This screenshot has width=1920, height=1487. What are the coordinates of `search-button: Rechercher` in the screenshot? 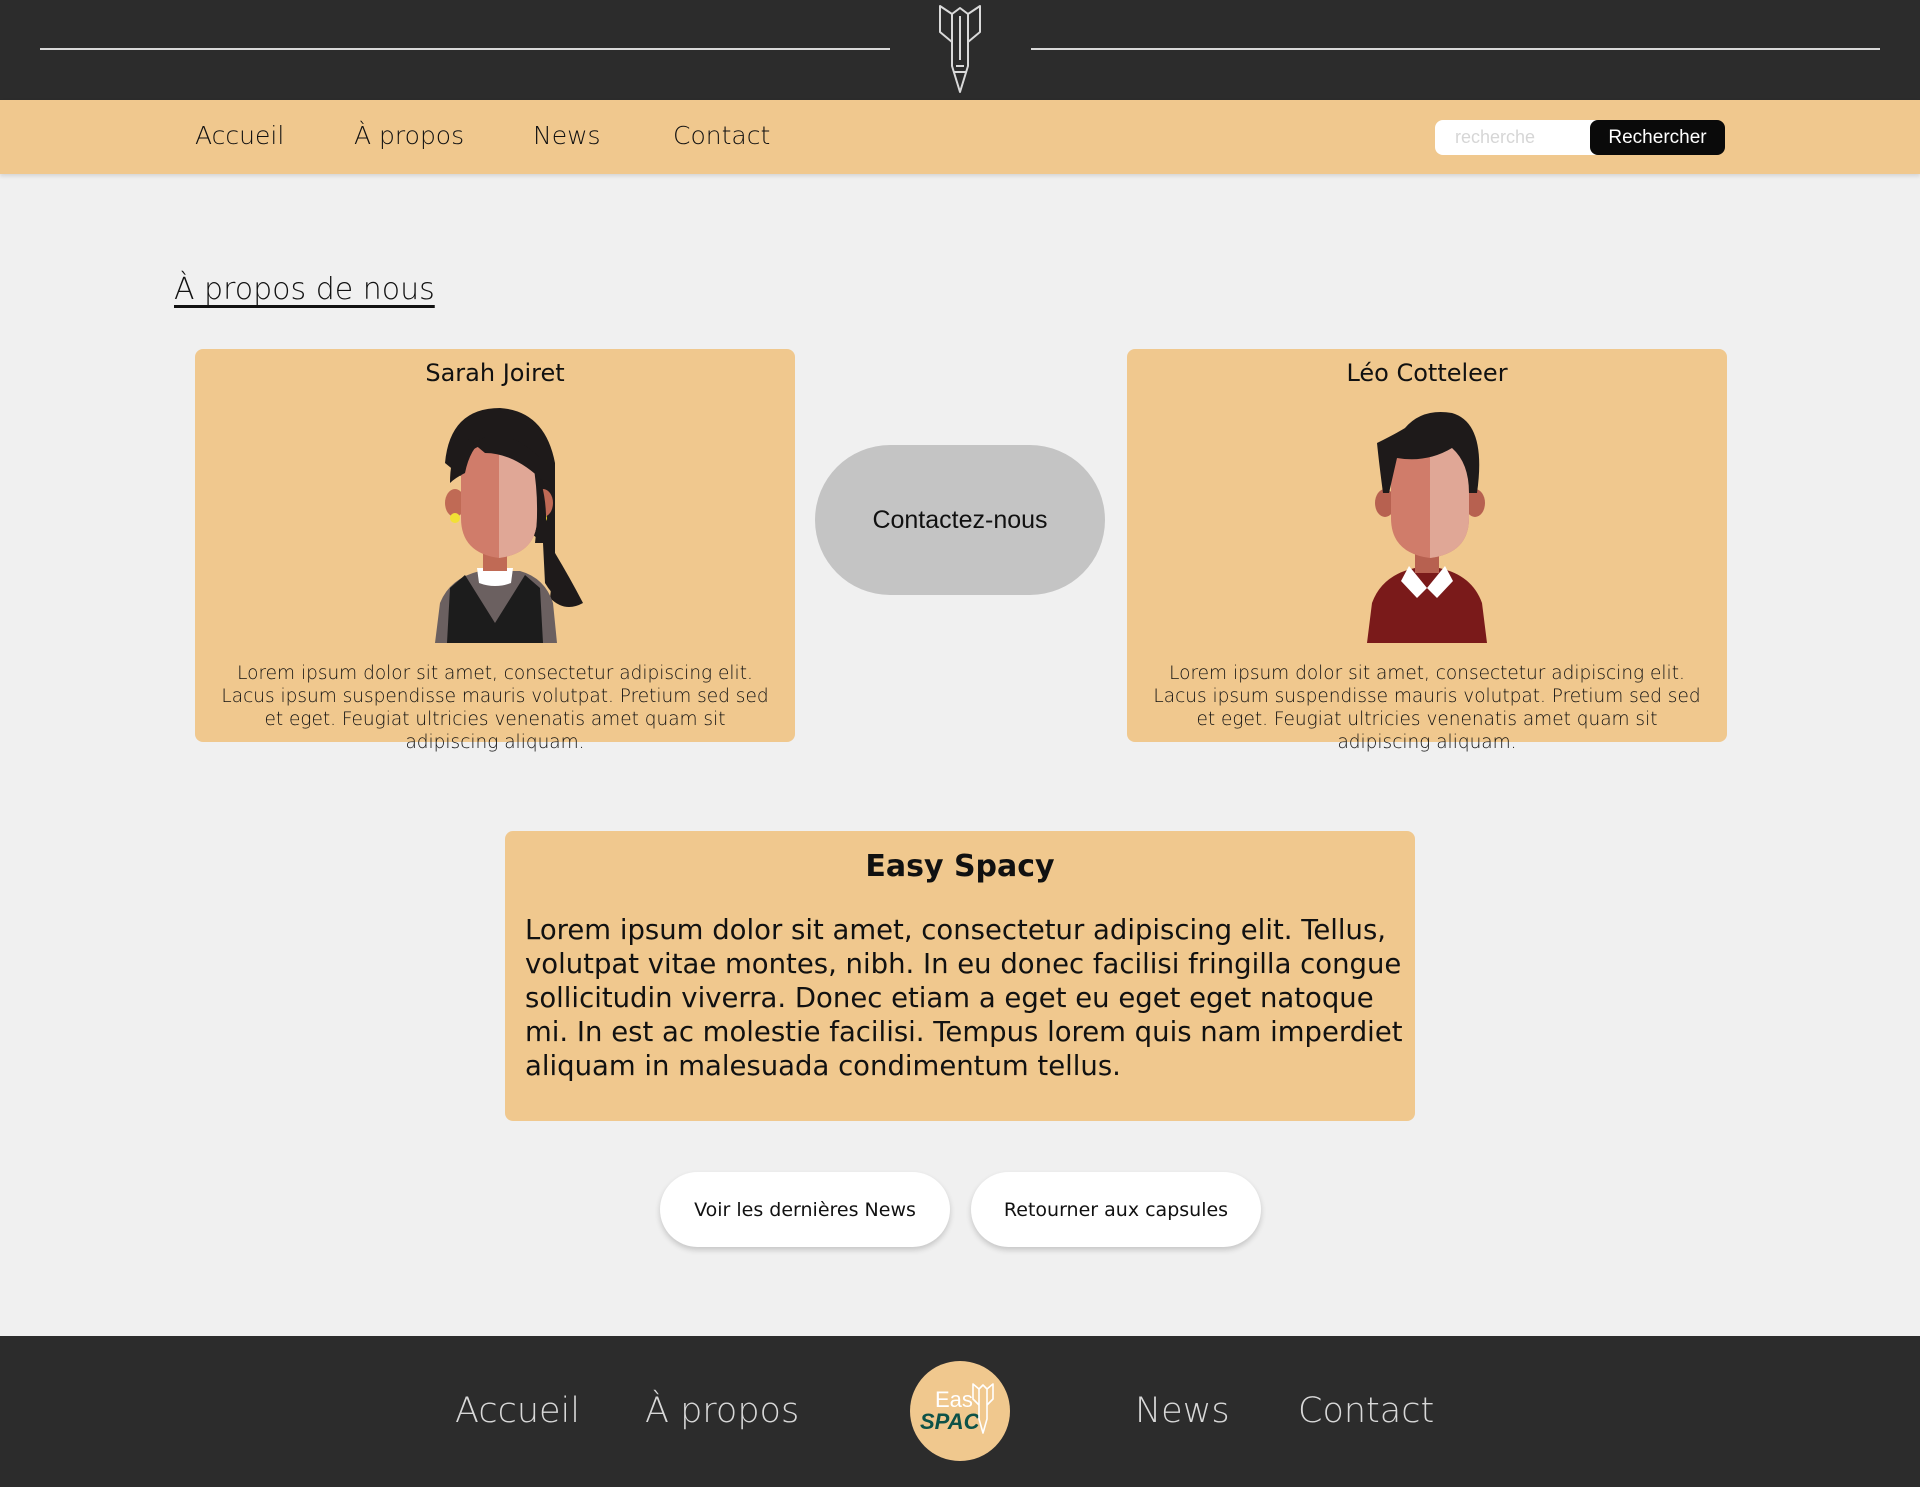 It's located at (1657, 137).